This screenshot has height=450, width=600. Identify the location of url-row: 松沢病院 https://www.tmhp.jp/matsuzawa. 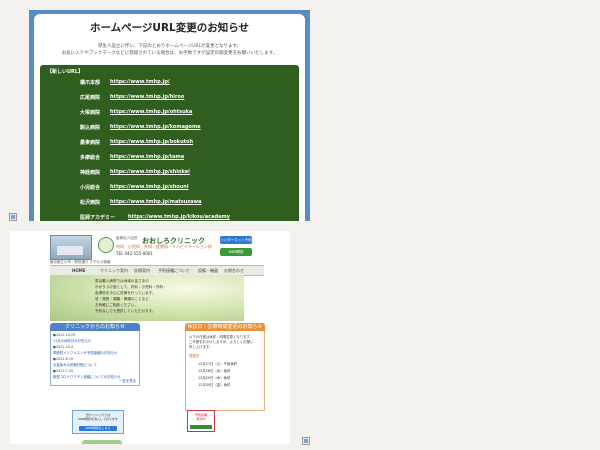
(169, 205).